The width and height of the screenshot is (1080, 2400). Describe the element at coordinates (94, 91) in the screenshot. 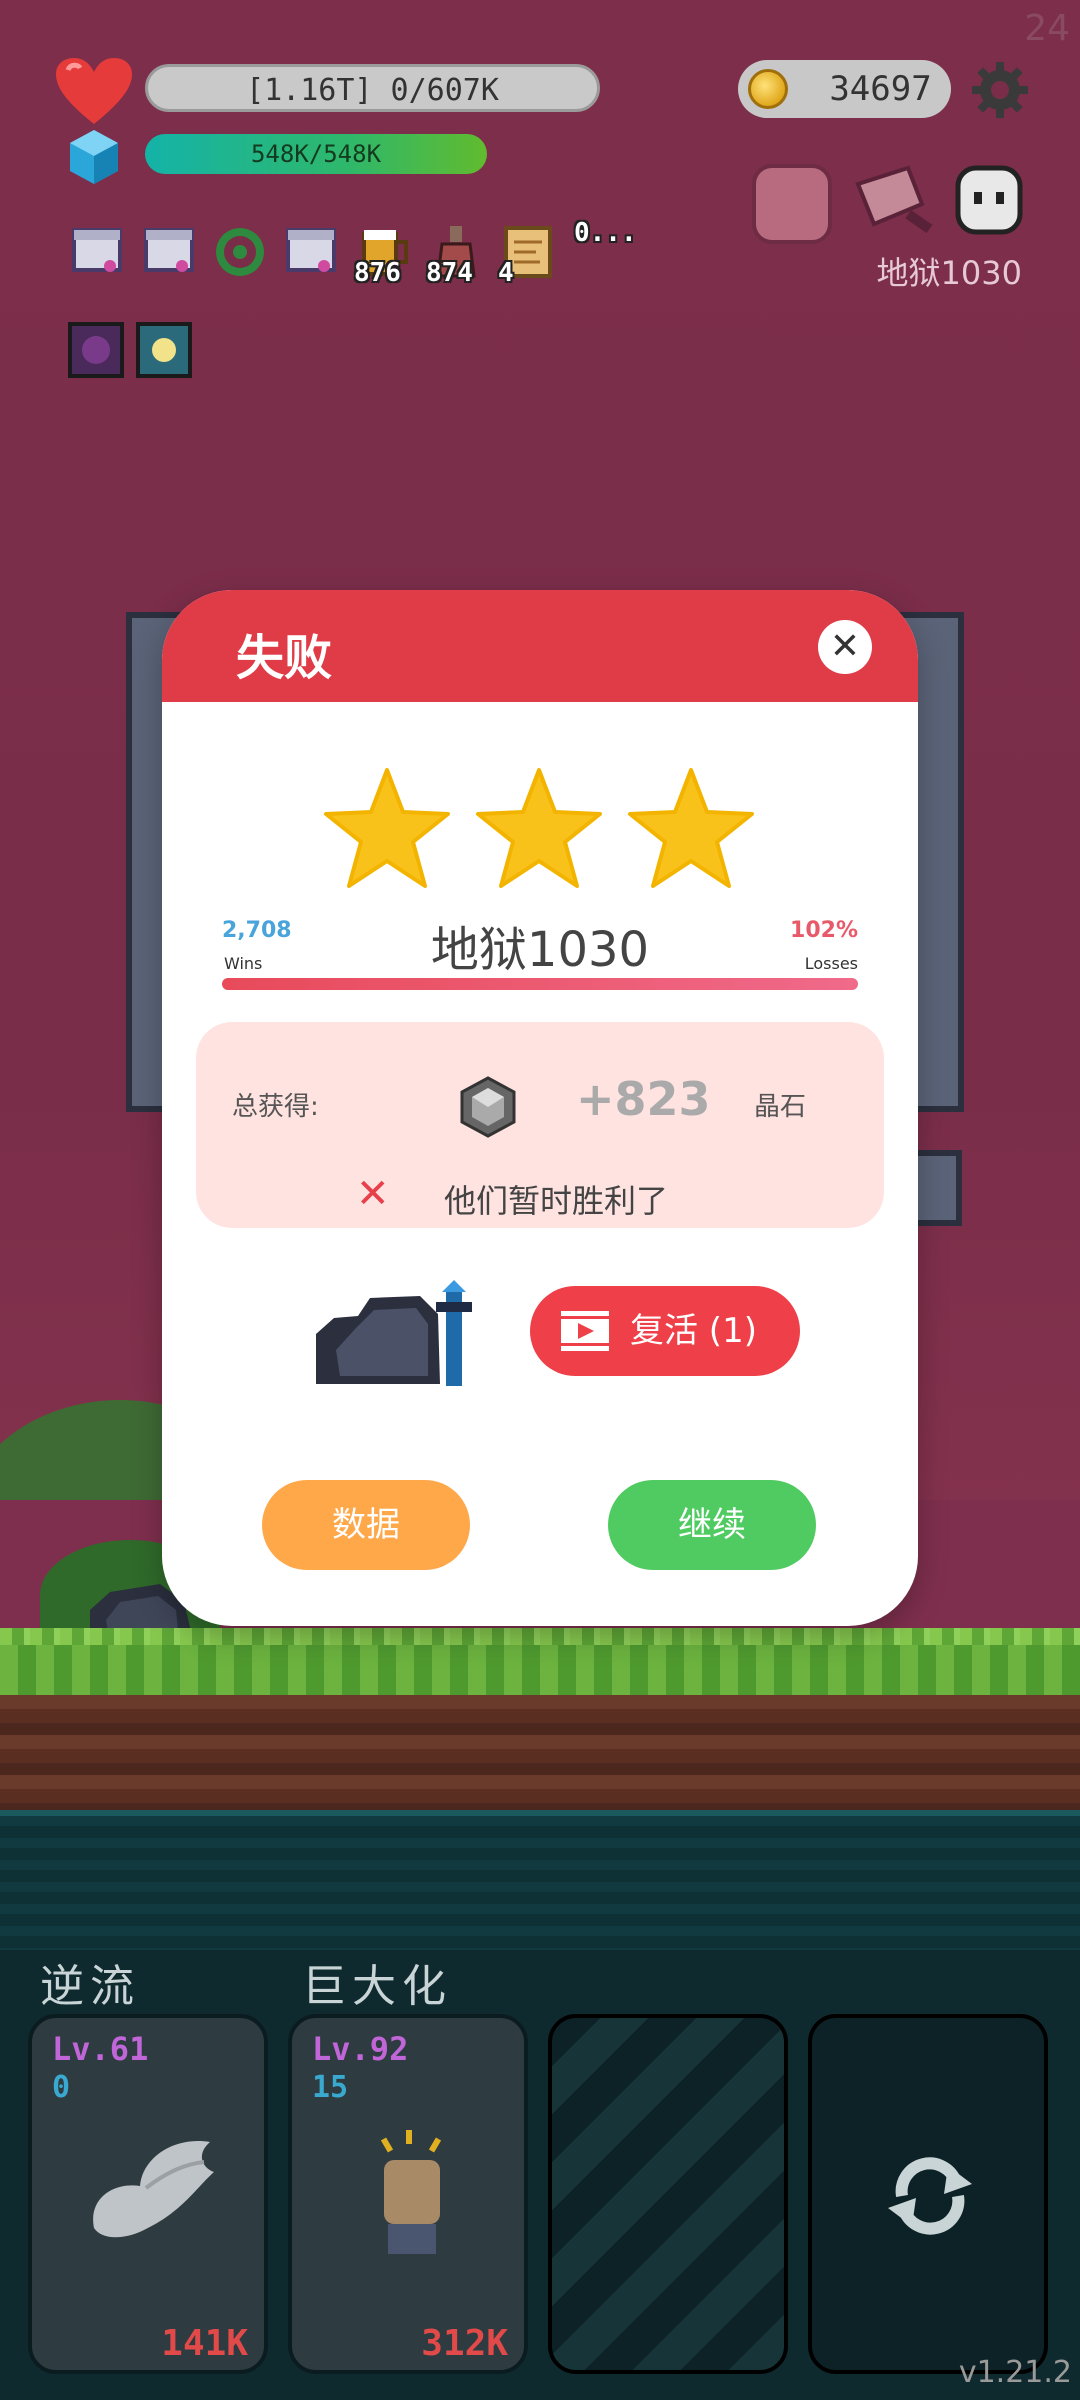

I see `heart-icon` at that location.